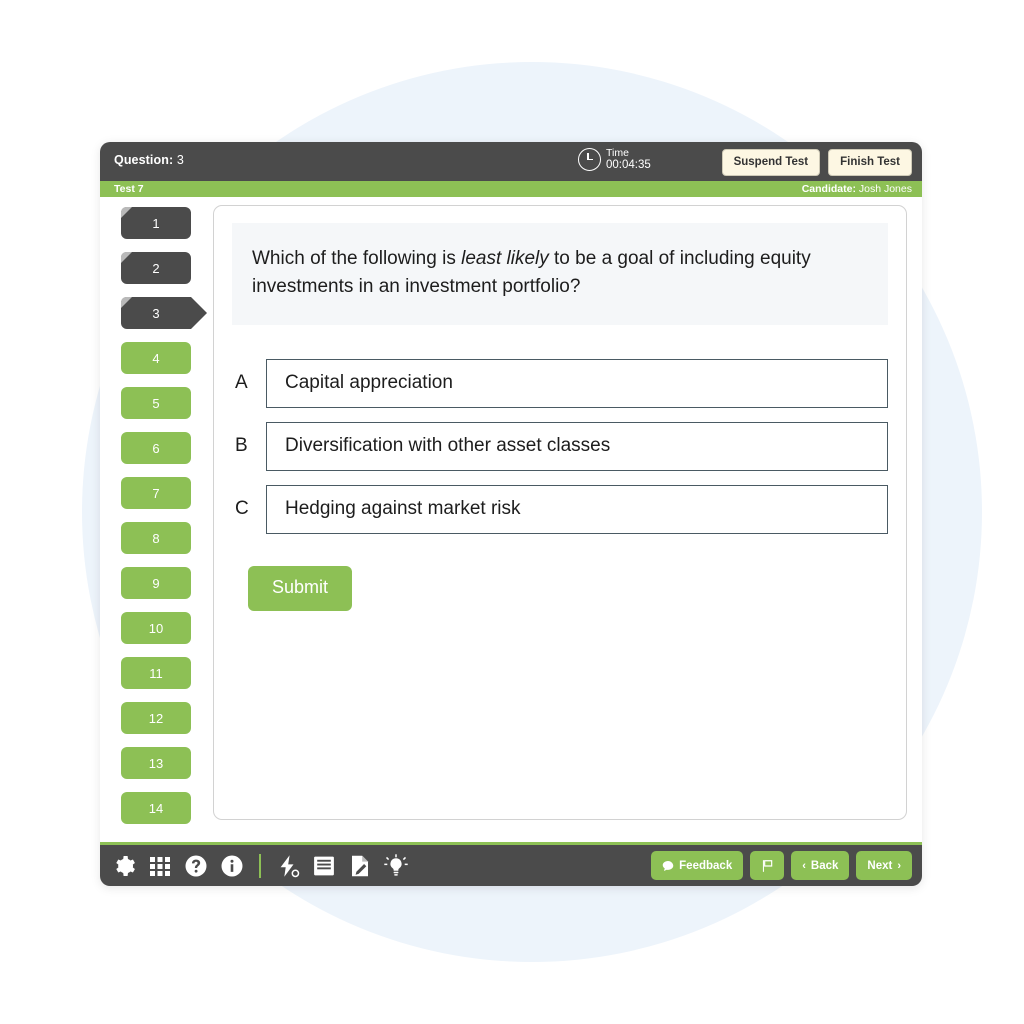 The image size is (1024, 1024). What do you see at coordinates (156, 313) in the screenshot?
I see `question-nav-item-label: 3` at bounding box center [156, 313].